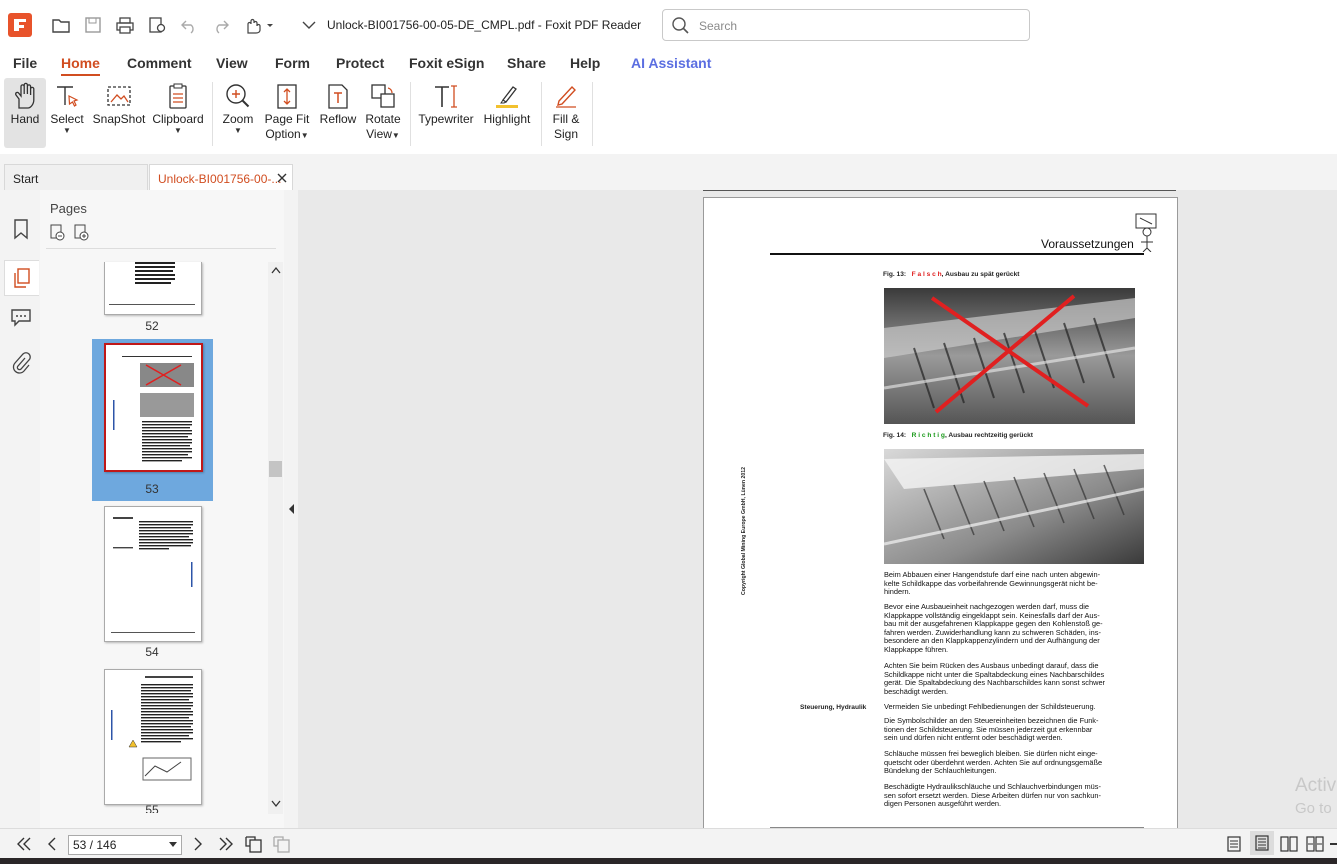  What do you see at coordinates (833, 707) in the screenshot?
I see `side-heading: Steuerung, Hydraulik` at bounding box center [833, 707].